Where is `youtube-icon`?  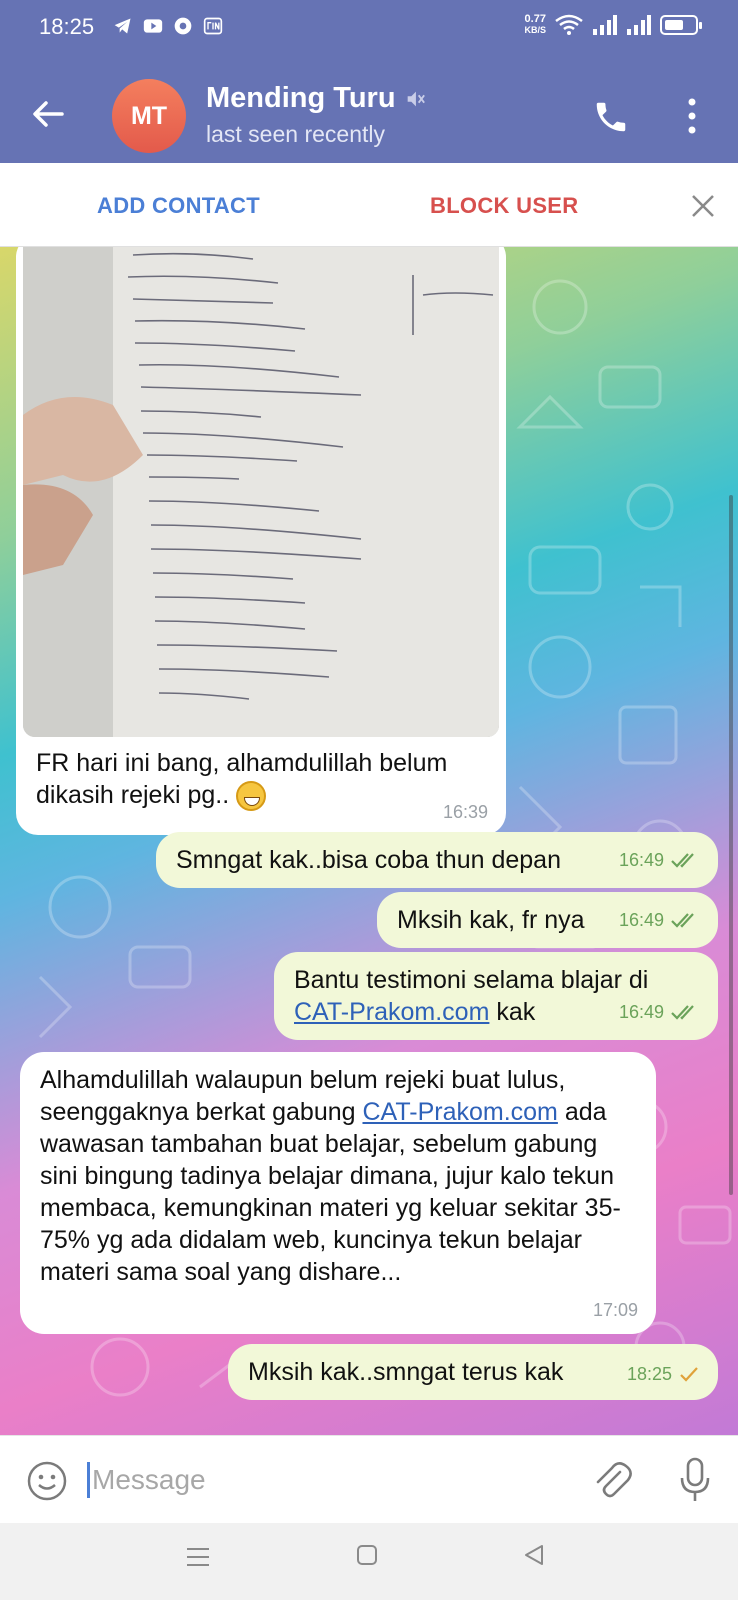 youtube-icon is located at coordinates (153, 26).